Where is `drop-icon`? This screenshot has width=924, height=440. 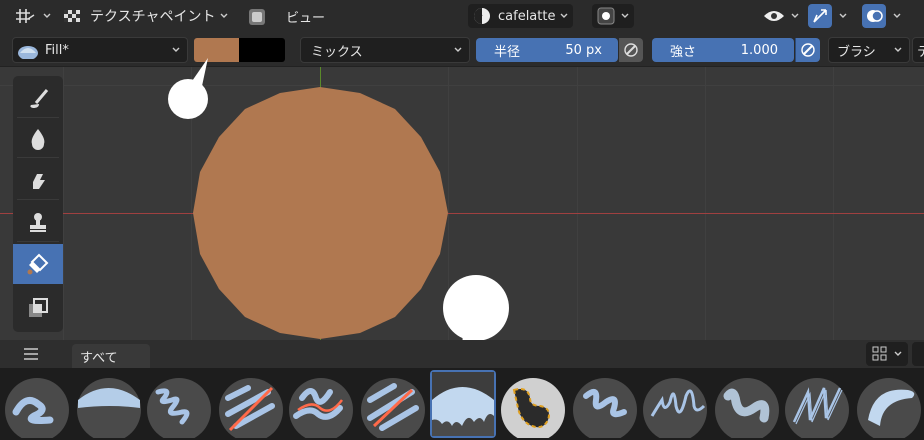
drop-icon is located at coordinates (38, 139).